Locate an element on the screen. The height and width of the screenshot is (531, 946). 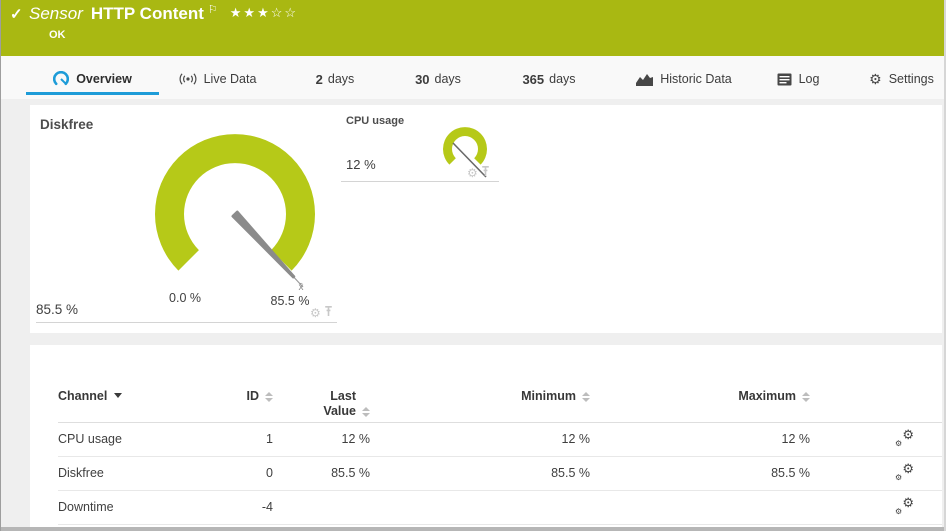
table-row: Downtime -4 ⚙ ⚙ is located at coordinates (500, 507).